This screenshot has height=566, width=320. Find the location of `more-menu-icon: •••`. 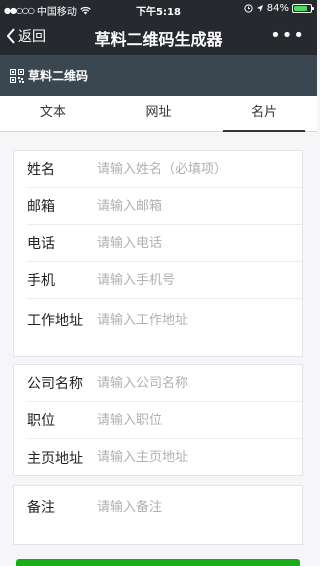

more-menu-icon: ••• is located at coordinates (287, 36).